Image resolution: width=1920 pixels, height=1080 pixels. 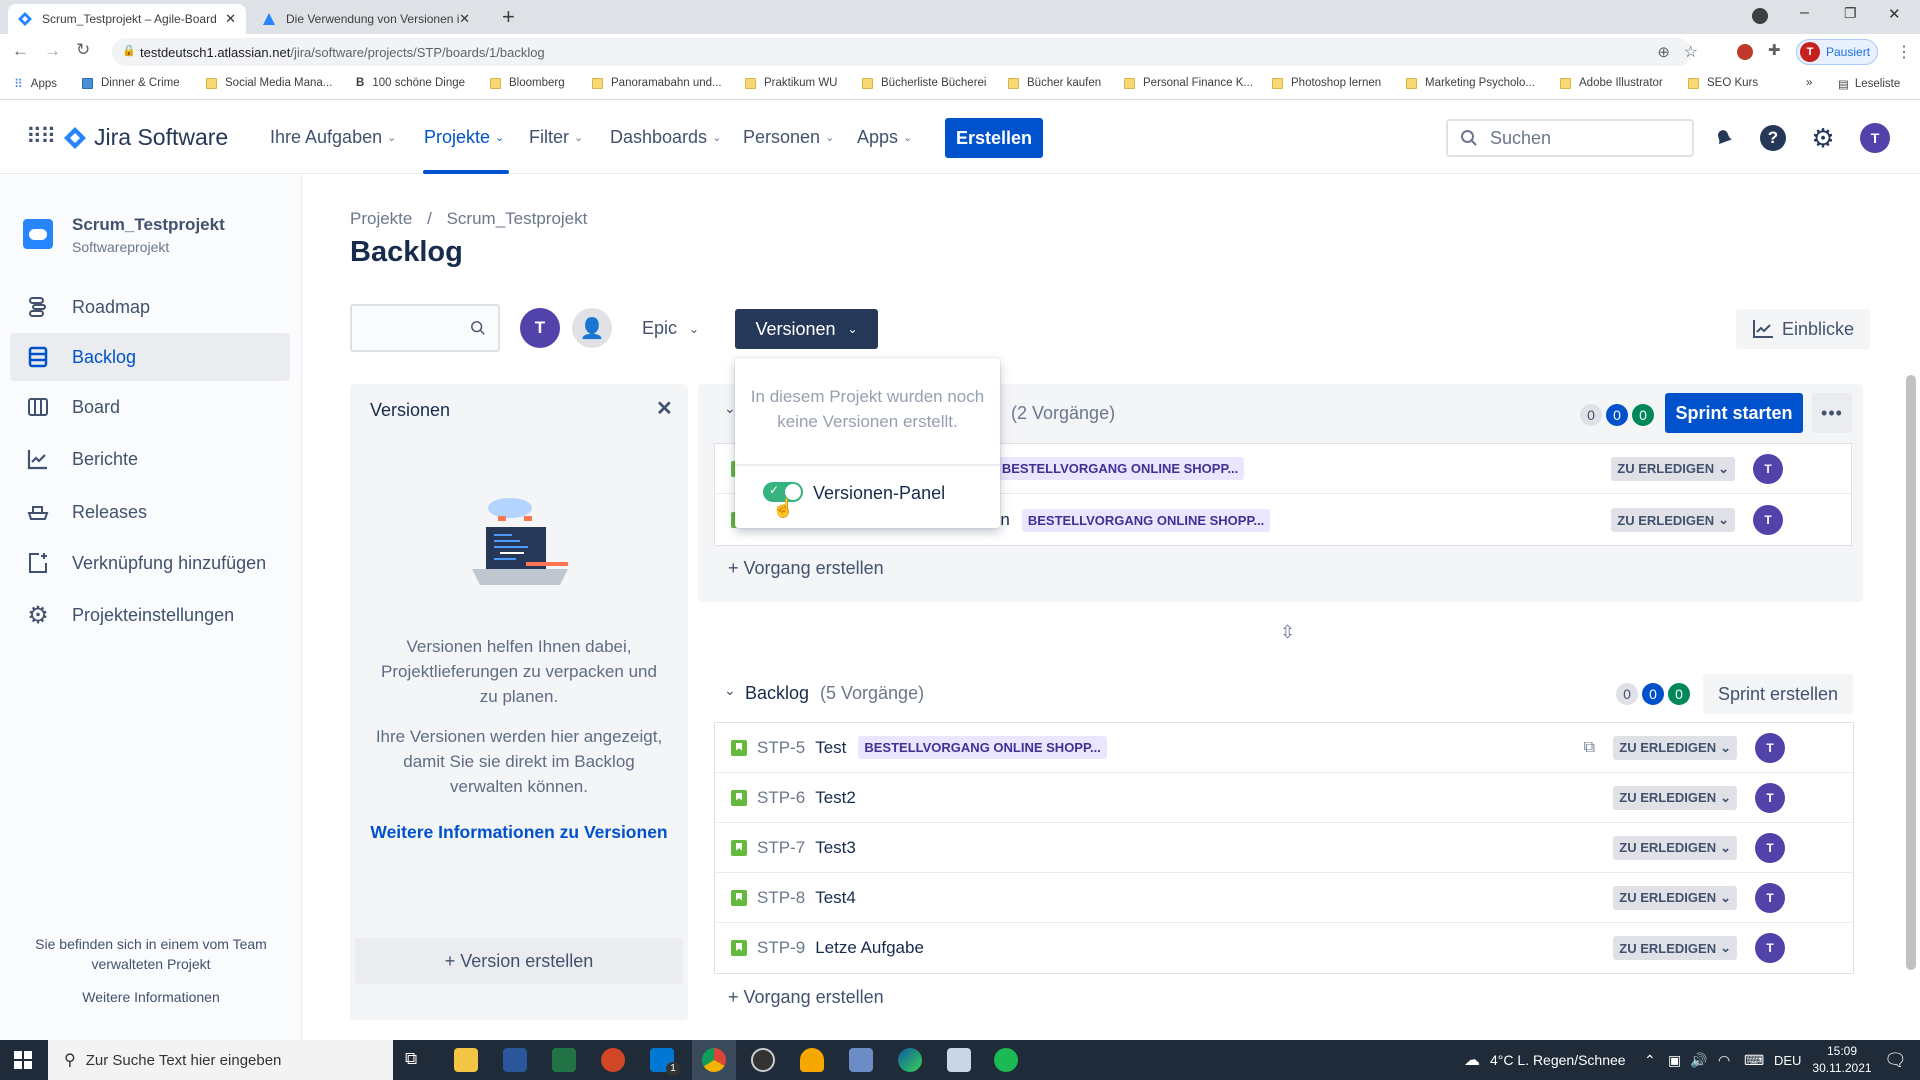 What do you see at coordinates (1663, 52) in the screenshot?
I see `zoom-icon: ⊕` at bounding box center [1663, 52].